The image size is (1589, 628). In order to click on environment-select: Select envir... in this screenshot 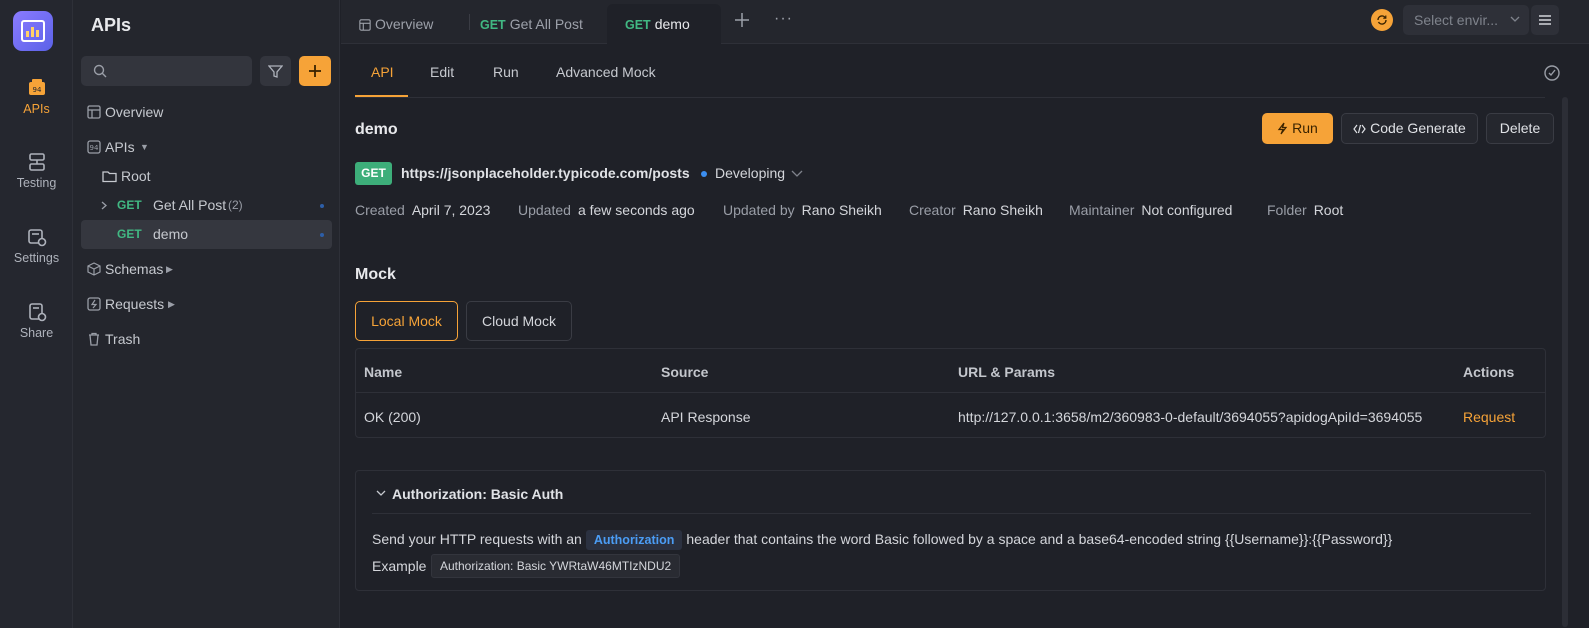, I will do `click(1466, 20)`.